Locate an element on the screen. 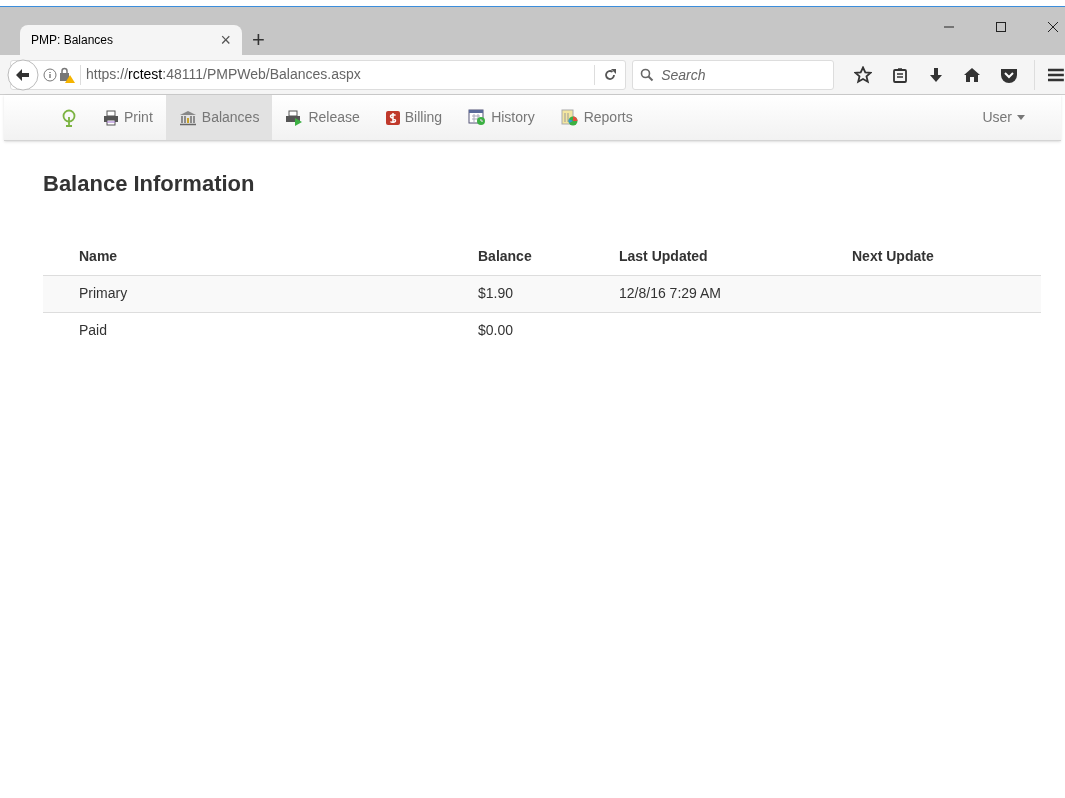  home-icon is located at coordinates (972, 74).